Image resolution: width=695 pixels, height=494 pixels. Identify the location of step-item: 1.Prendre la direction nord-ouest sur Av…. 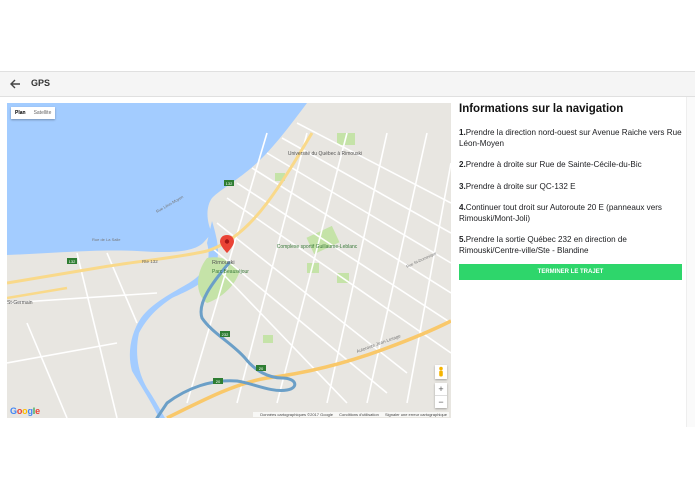
(571, 138).